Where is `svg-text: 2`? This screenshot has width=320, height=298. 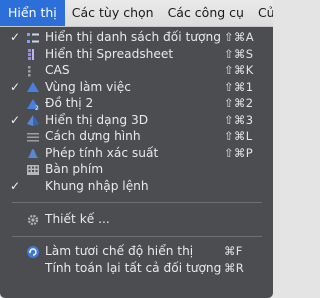
svg-text: 2 is located at coordinates (37, 108).